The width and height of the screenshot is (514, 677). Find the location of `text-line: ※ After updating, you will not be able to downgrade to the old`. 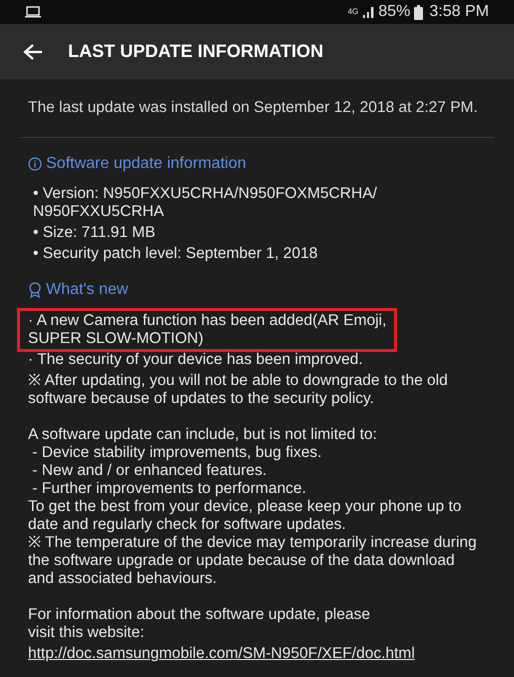

text-line: ※ After updating, you will not be able to downgrade to the old is located at coordinates (238, 381).